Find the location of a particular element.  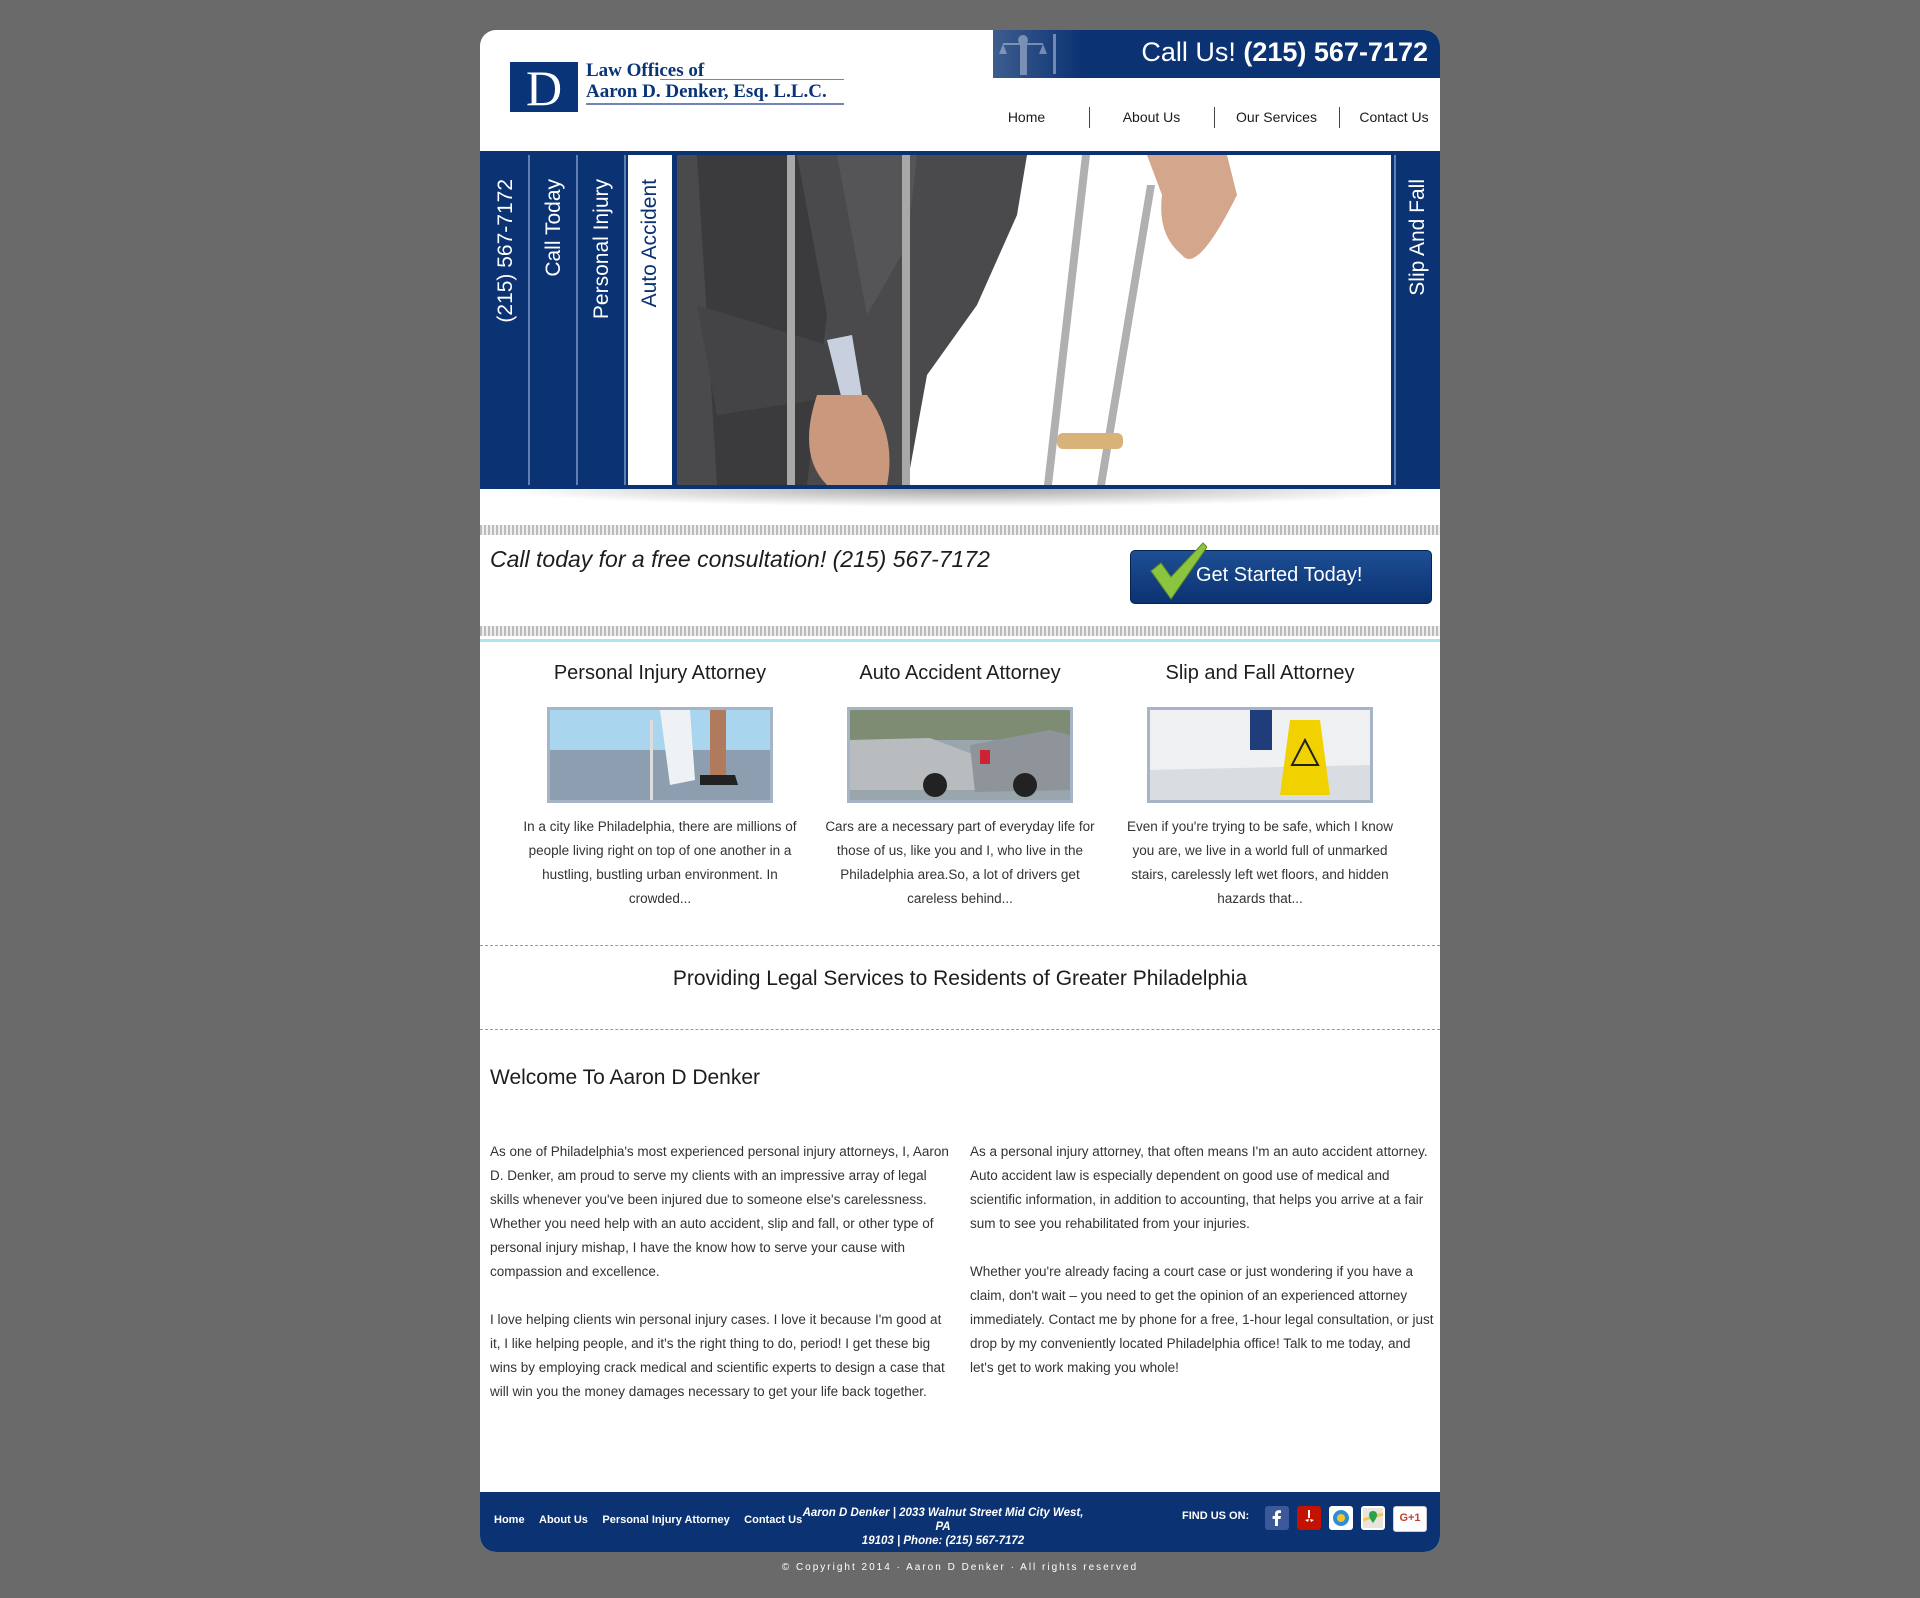

service-title: Personal Injury Attorney is located at coordinates (660, 673).